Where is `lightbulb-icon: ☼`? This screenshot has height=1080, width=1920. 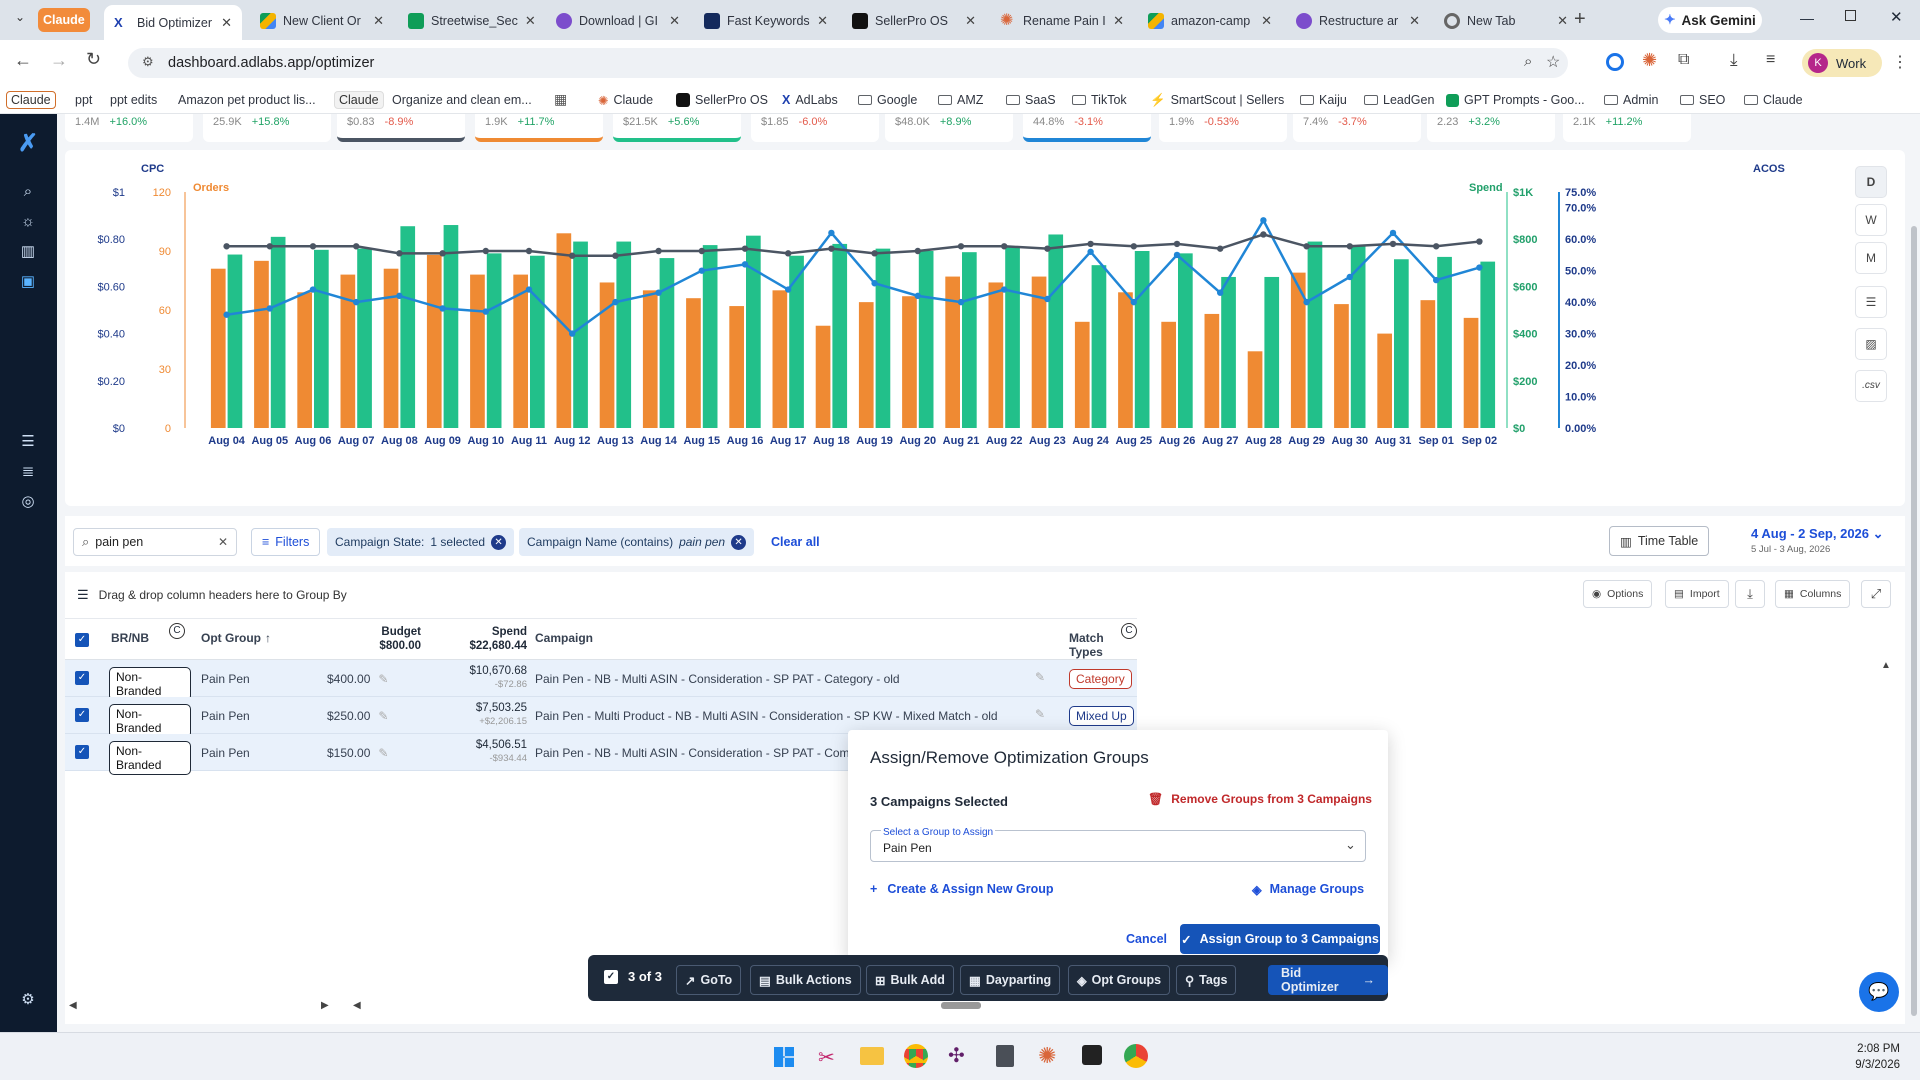 lightbulb-icon: ☼ is located at coordinates (28, 222).